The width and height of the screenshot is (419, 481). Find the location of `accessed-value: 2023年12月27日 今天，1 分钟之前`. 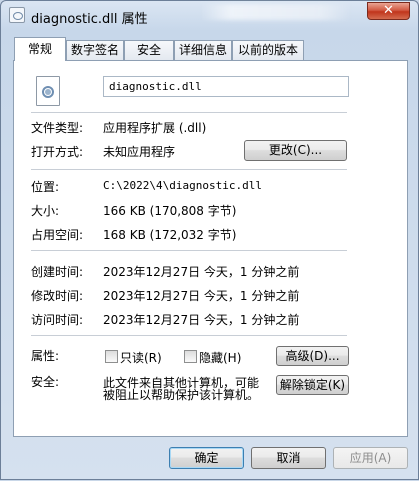

accessed-value: 2023年12月27日 今天，1 分钟之前 is located at coordinates (201, 320).